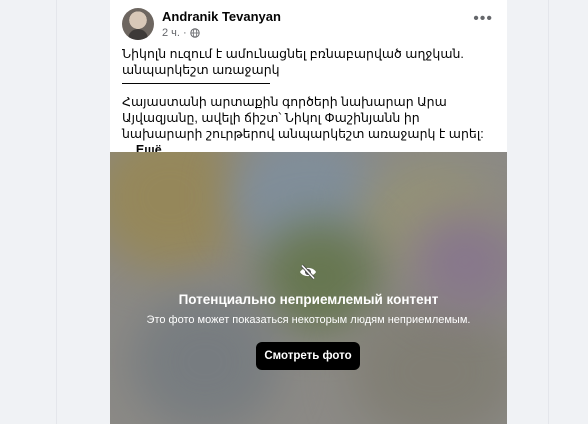  I want to click on post-meta: 2 ч. ·, so click(181, 33).